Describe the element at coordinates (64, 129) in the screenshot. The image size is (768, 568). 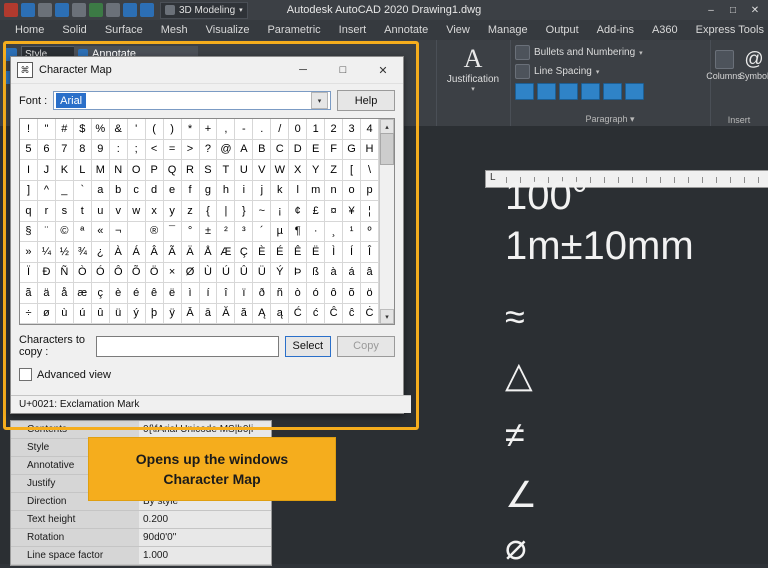
I see `character-cell: #` at that location.